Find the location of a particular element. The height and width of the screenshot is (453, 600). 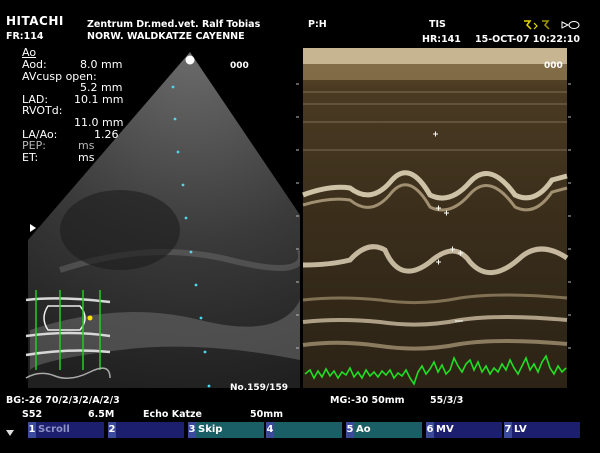

m-gain-params: MG:-30 50mm is located at coordinates (367, 400).